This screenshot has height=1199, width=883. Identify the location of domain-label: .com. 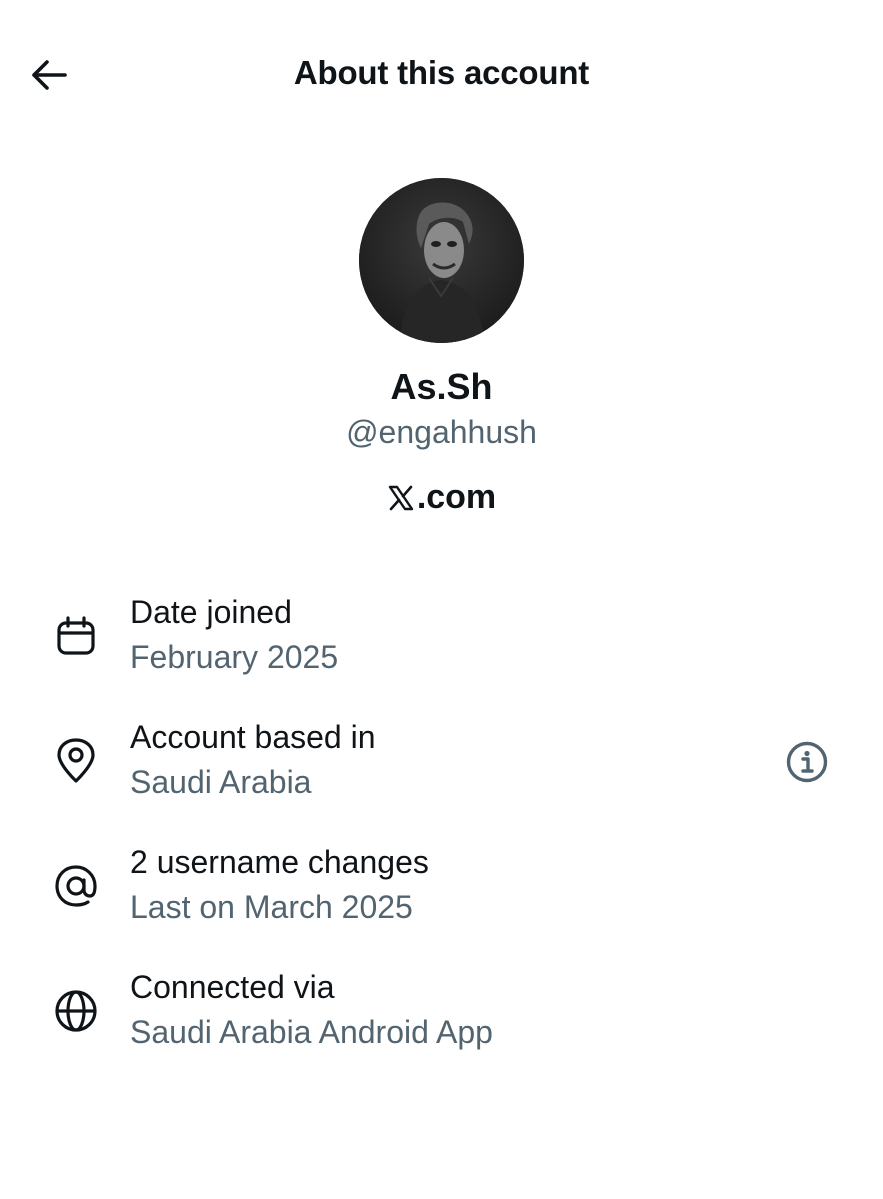
(441, 497).